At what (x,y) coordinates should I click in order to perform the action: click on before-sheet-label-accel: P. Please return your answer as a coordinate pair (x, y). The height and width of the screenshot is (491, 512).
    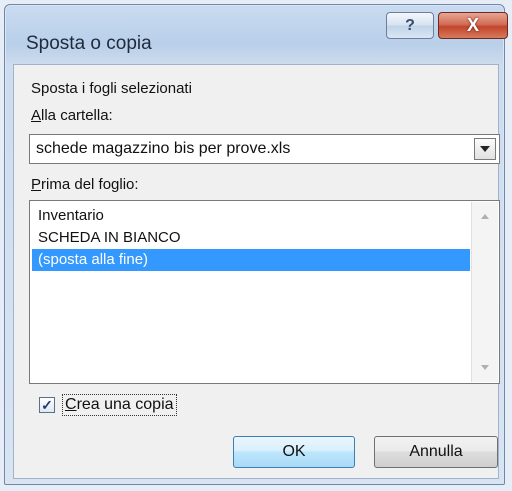
    Looking at the image, I should click on (36, 184).